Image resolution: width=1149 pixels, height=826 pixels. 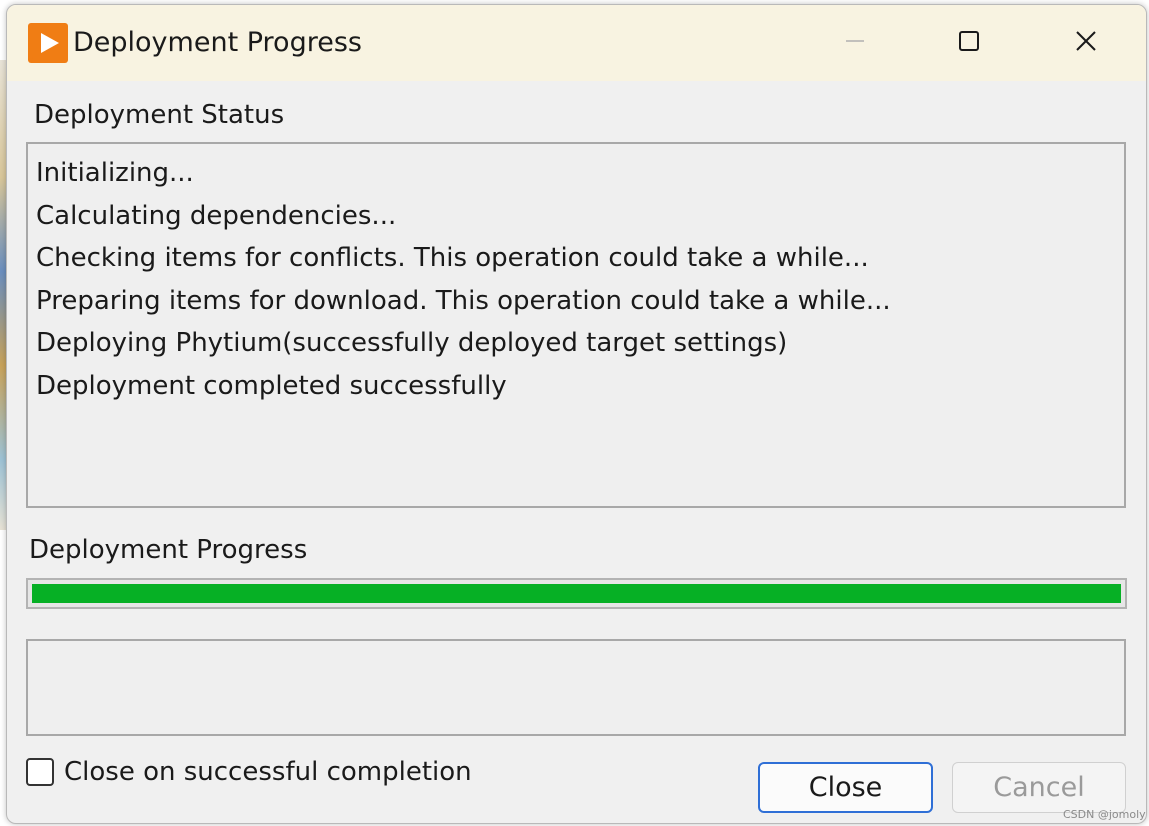 I want to click on maximize-button, so click(x=969, y=41).